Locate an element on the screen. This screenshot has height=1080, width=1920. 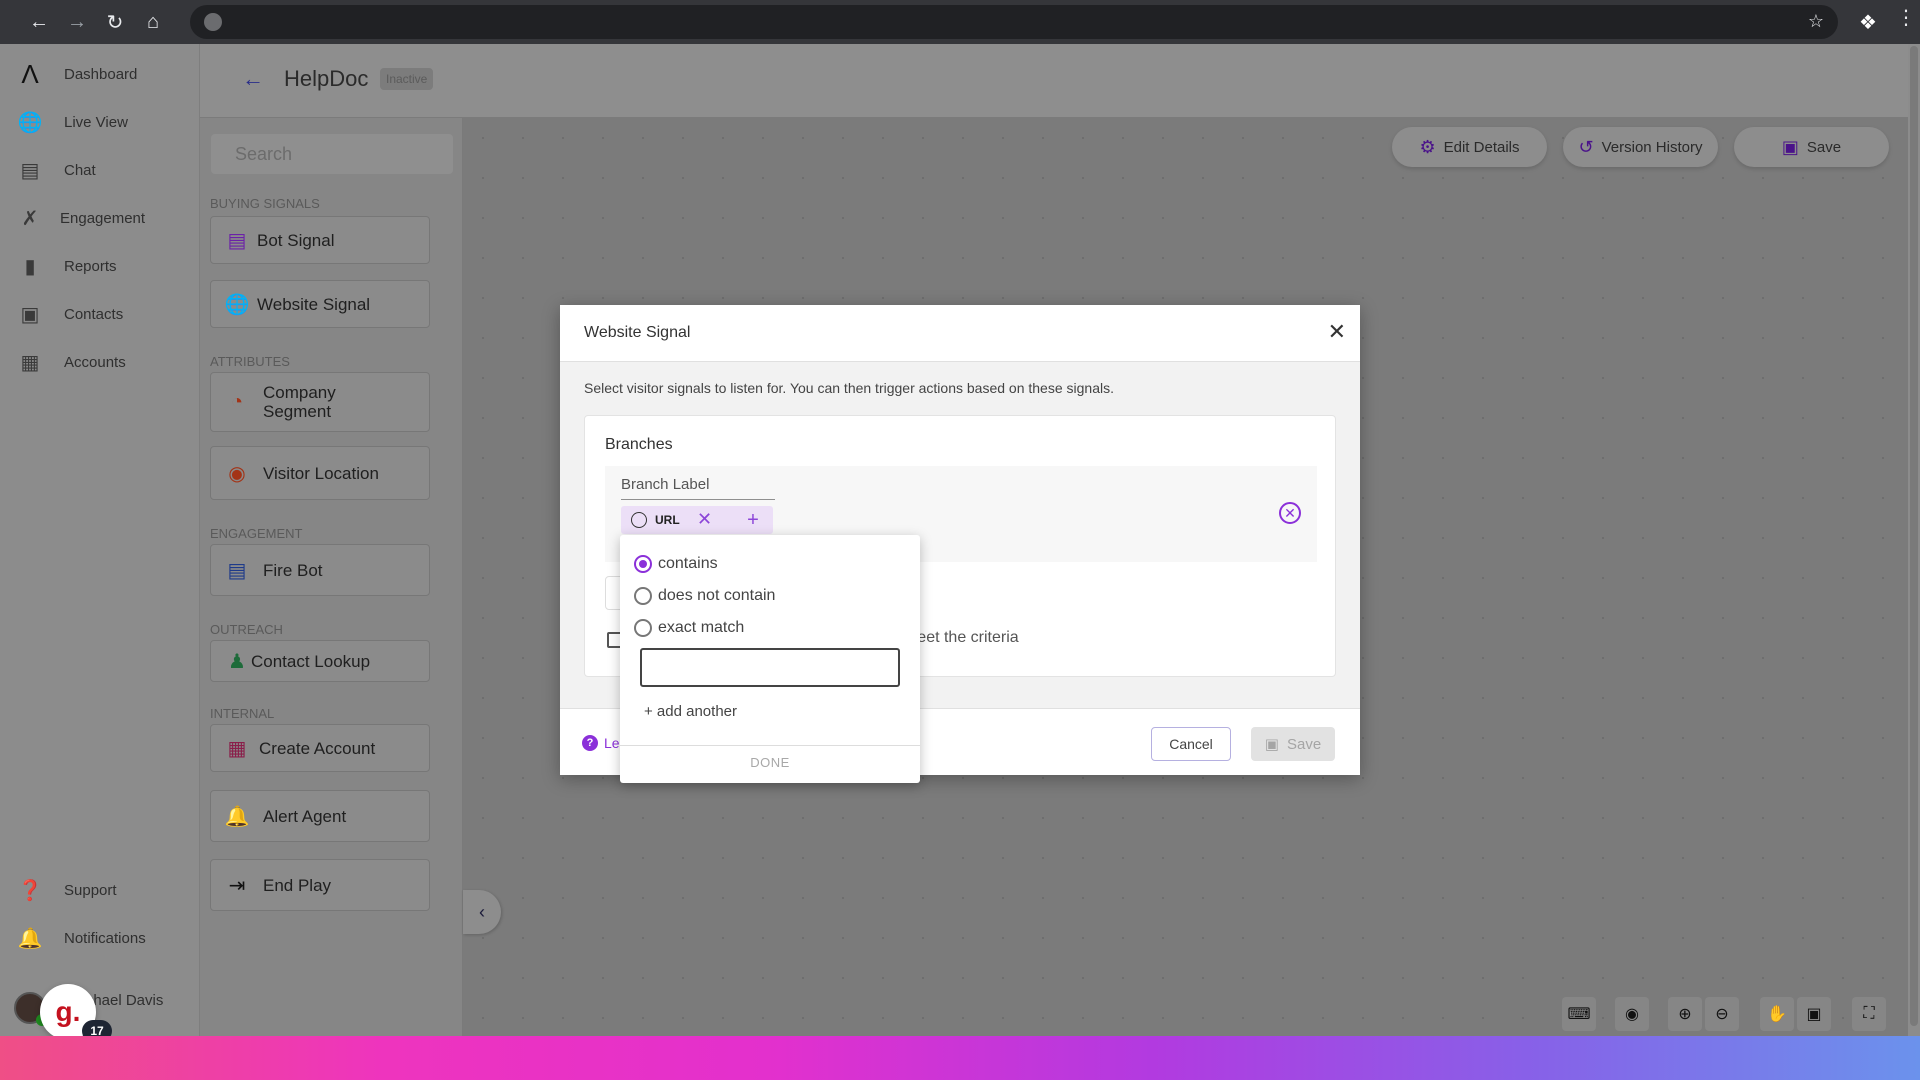
bot-signal-icon: ▤ is located at coordinates (237, 240).